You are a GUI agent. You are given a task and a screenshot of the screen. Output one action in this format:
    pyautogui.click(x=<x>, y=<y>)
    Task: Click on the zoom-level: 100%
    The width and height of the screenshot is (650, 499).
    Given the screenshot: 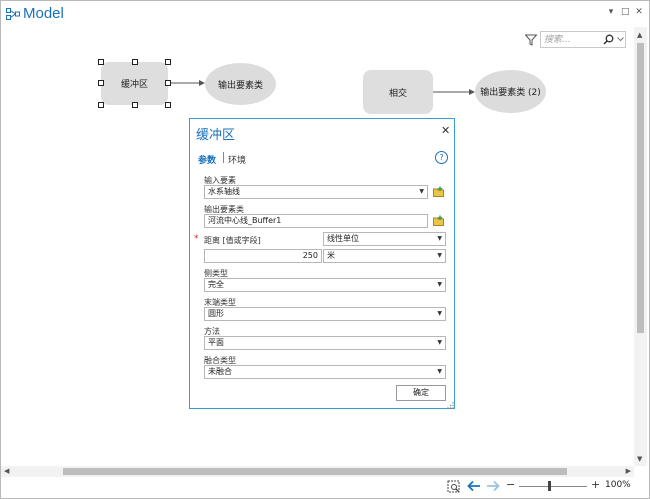 What is the action you would take?
    pyautogui.click(x=618, y=485)
    